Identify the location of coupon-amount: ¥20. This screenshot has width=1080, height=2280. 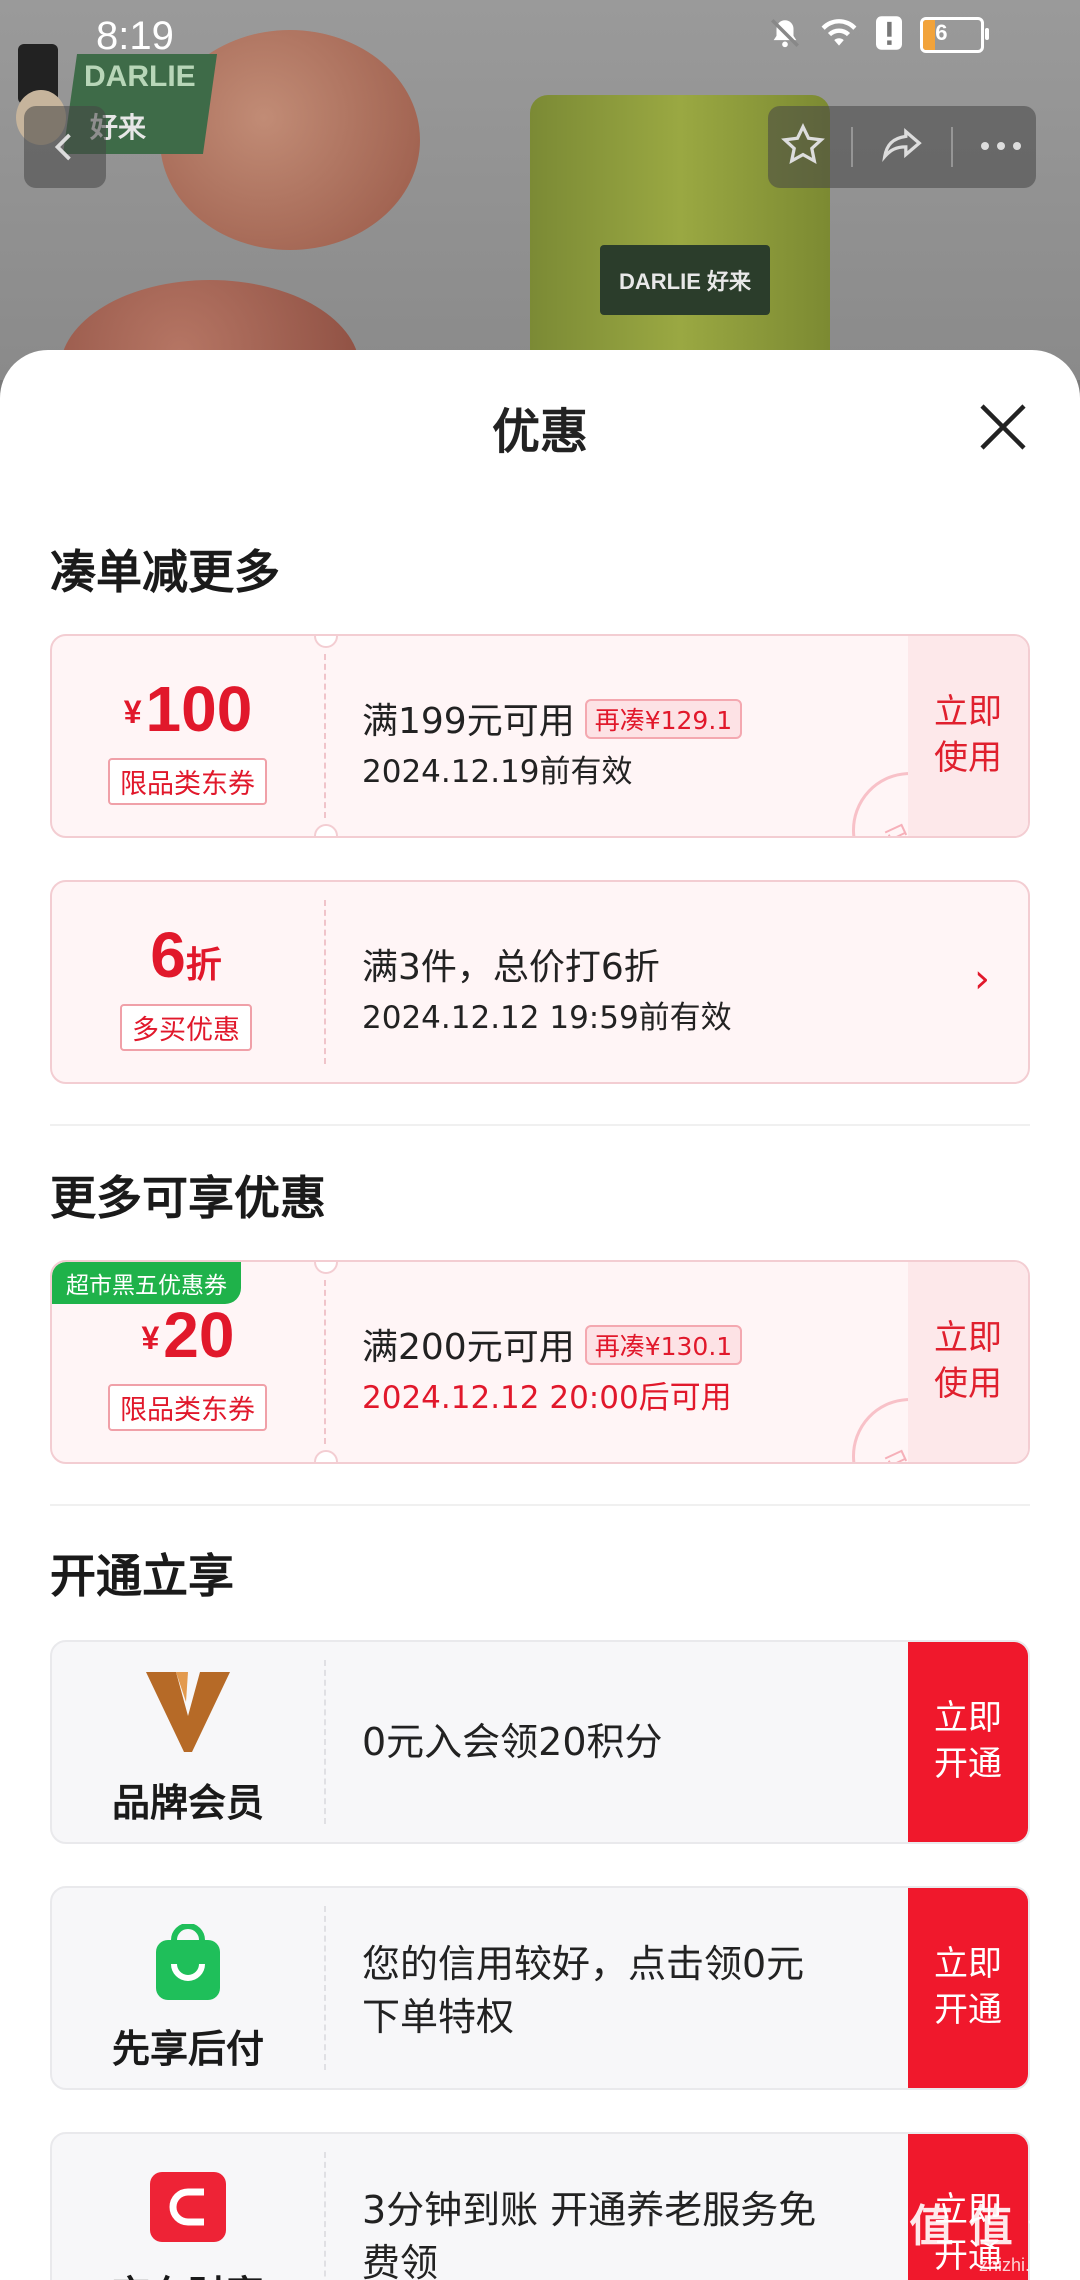
(188, 1335).